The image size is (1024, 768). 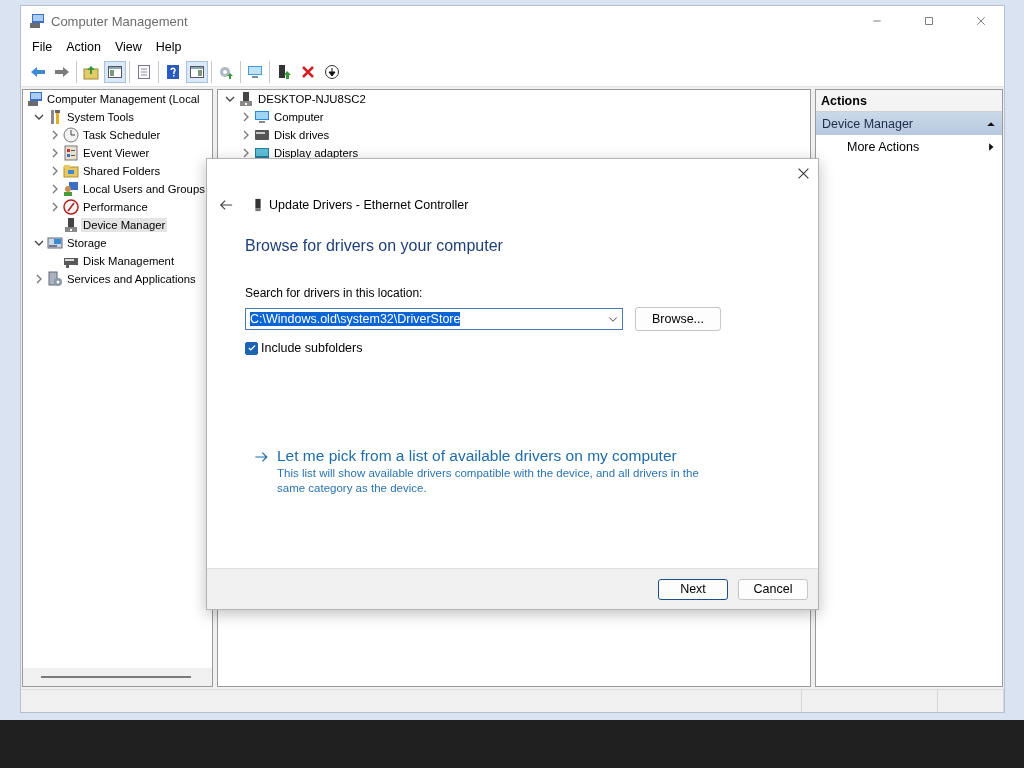 I want to click on delete-icon, so click(x=308, y=72).